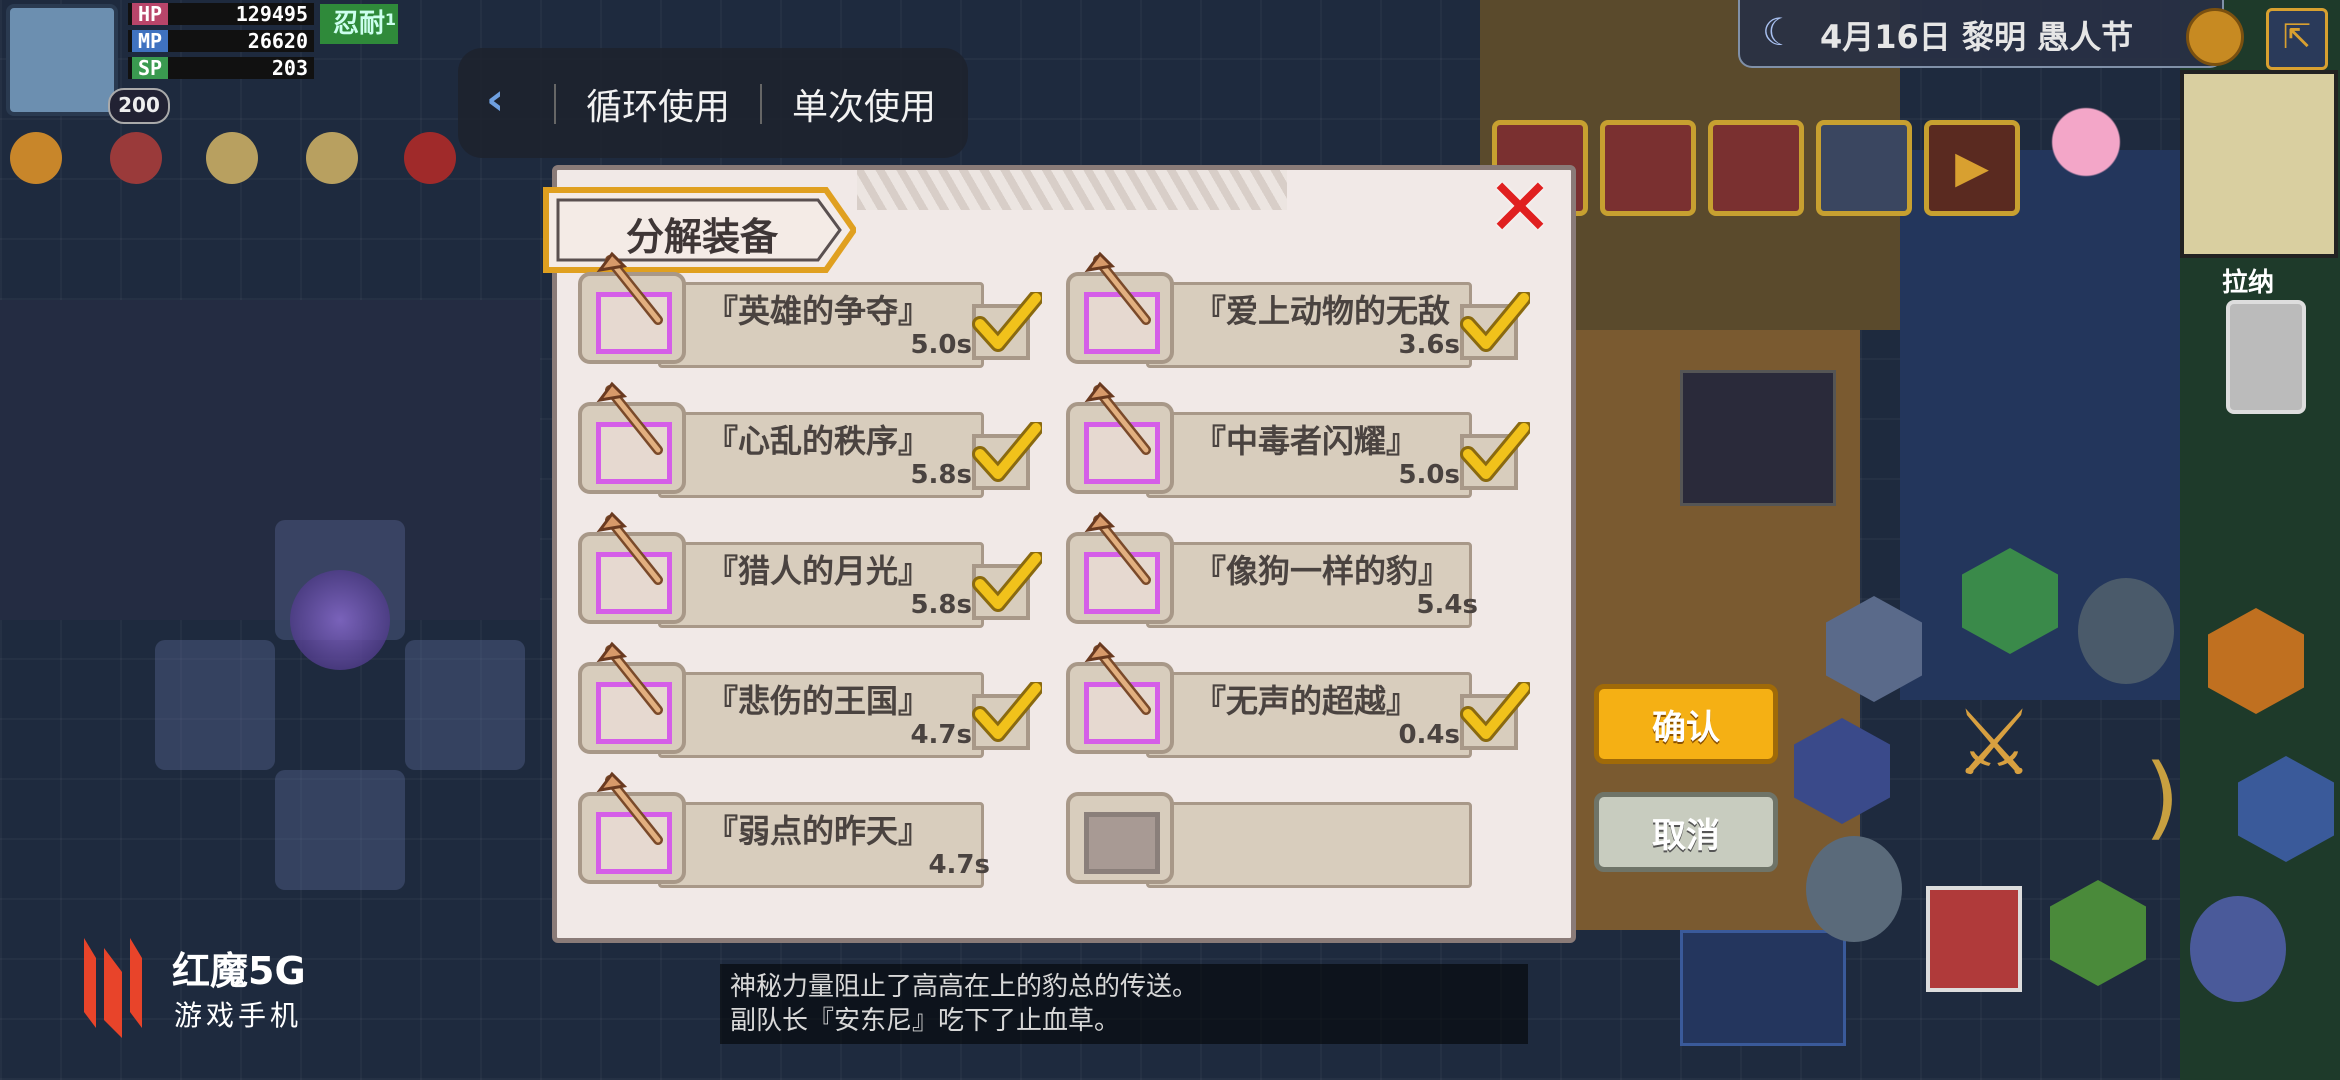 The height and width of the screenshot is (1080, 2340). Describe the element at coordinates (239, 971) in the screenshot. I see `watermark-brand: 红魔5G` at that location.